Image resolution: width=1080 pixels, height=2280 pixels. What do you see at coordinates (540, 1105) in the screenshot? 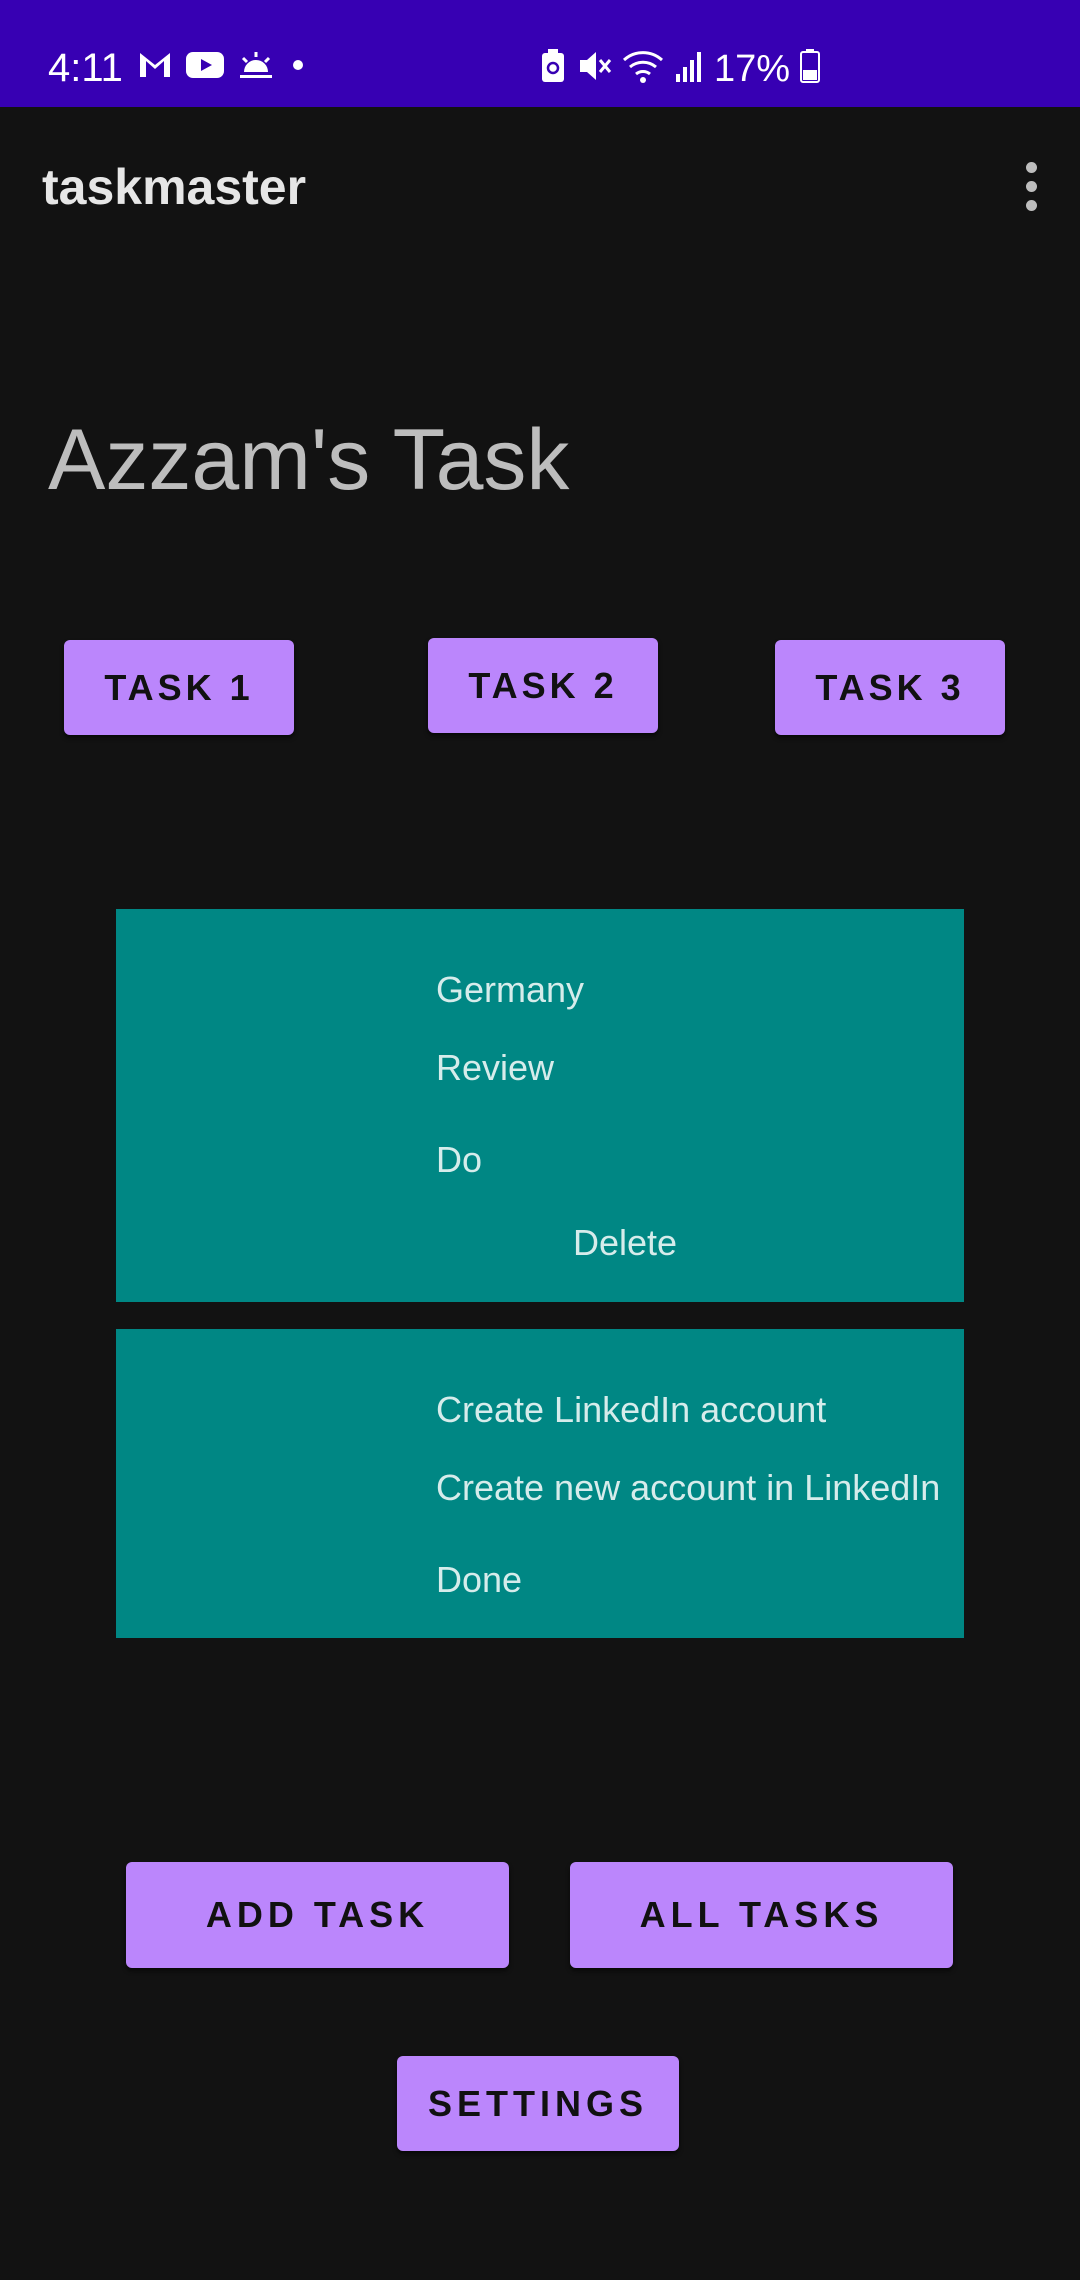
I see `task-card: Germany Review Do Delete` at bounding box center [540, 1105].